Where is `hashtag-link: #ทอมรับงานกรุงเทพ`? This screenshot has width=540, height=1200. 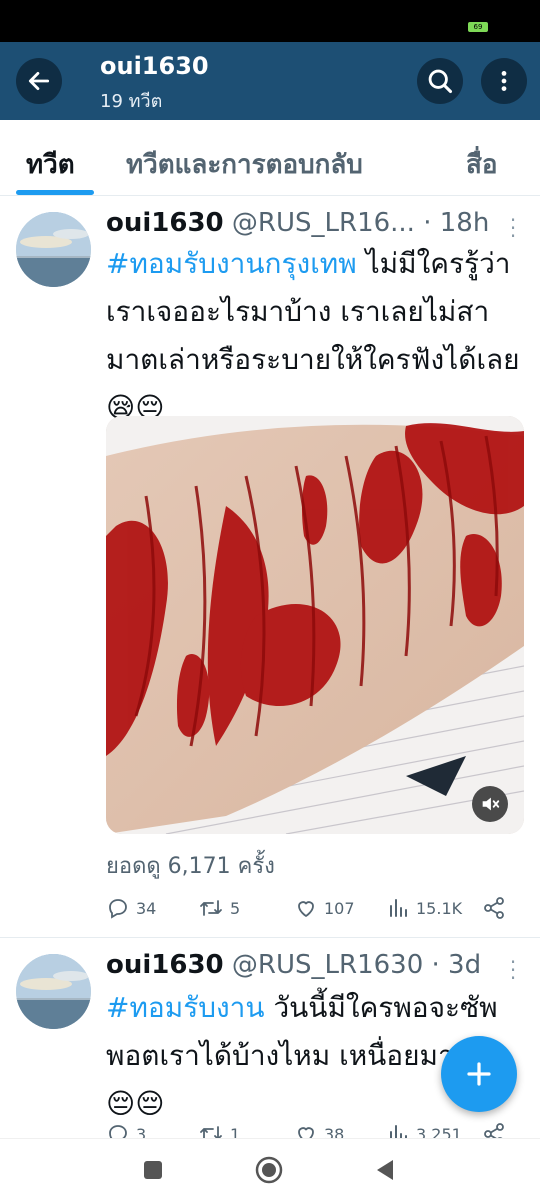 hashtag-link: #ทอมรับงานกรุงเทพ is located at coordinates (231, 263).